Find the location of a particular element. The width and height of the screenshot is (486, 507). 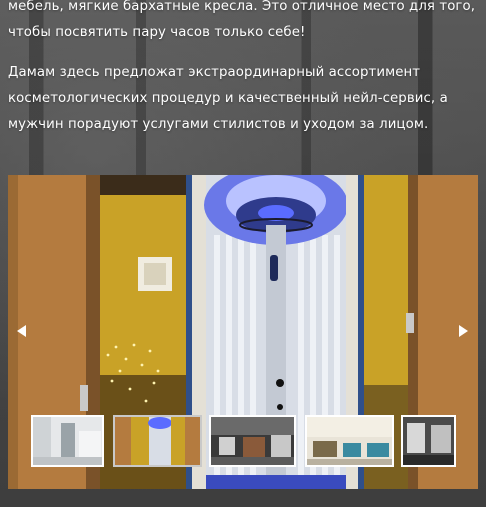

chevron-right-icon is located at coordinates (463, 331).